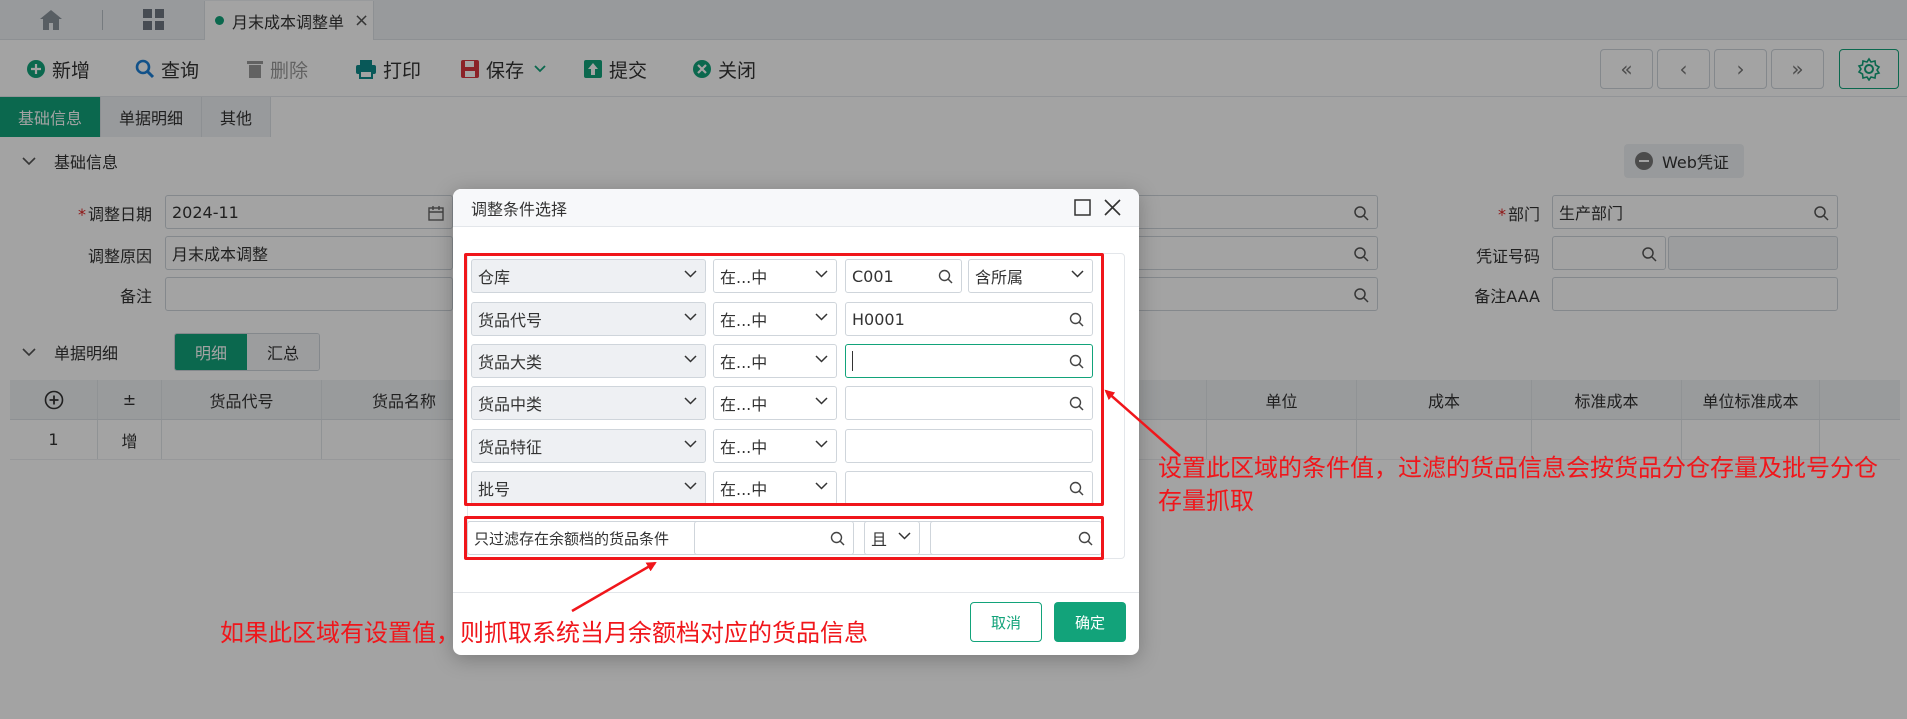 The image size is (1907, 719). What do you see at coordinates (1518, 484) in the screenshot?
I see `right-annotation-text: 设置此区域的条件值，过滤的货品信息会按货品分仓存量及批号分仓存量抓取` at bounding box center [1518, 484].